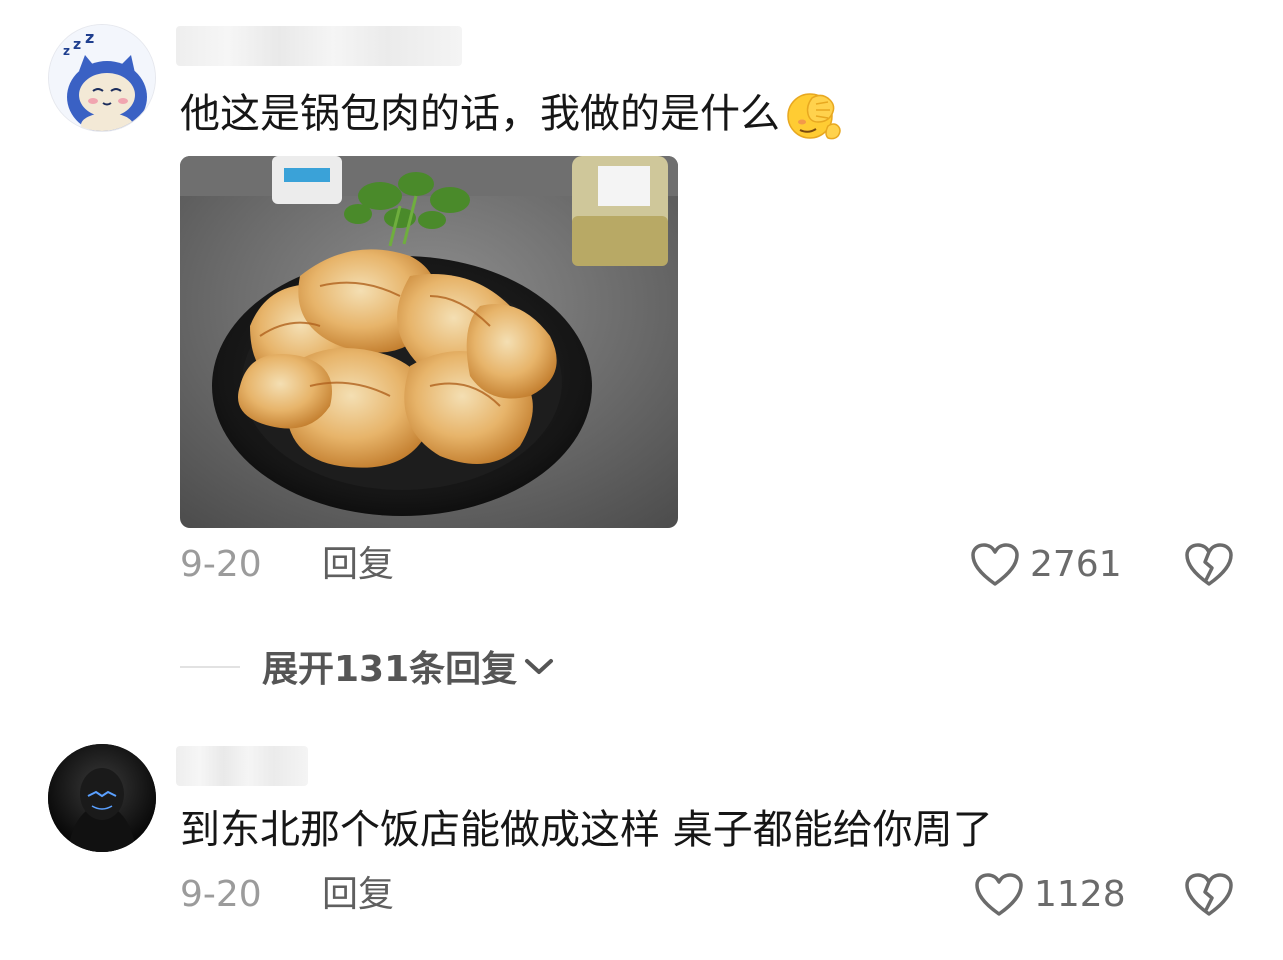 The height and width of the screenshot is (960, 1283). Describe the element at coordinates (390, 669) in the screenshot. I see `expand-replies-label: 展开131条回复` at that location.